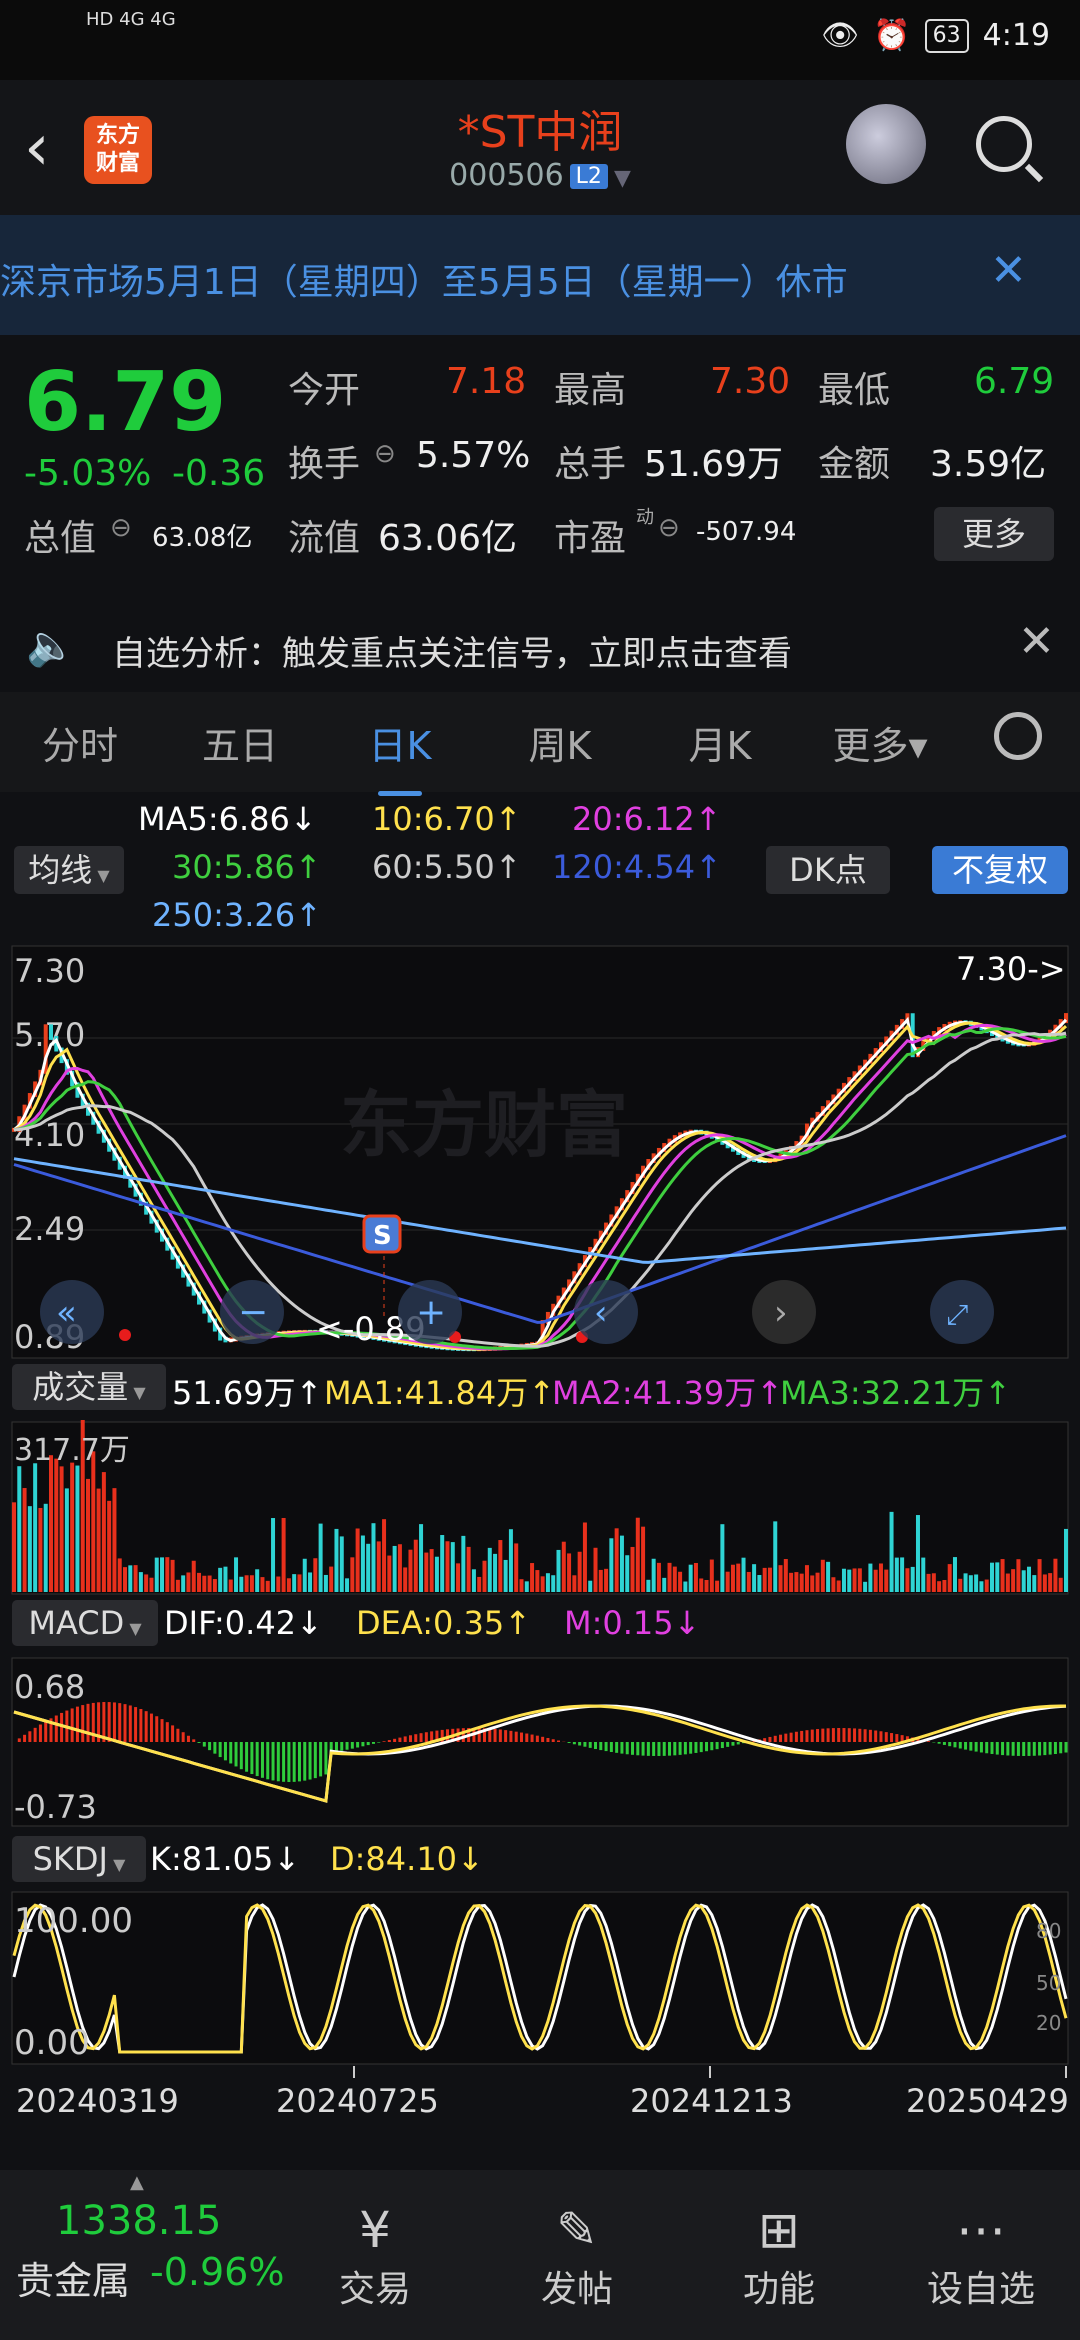  Describe the element at coordinates (60, 535) in the screenshot. I see `mcap-label: 总值` at that location.